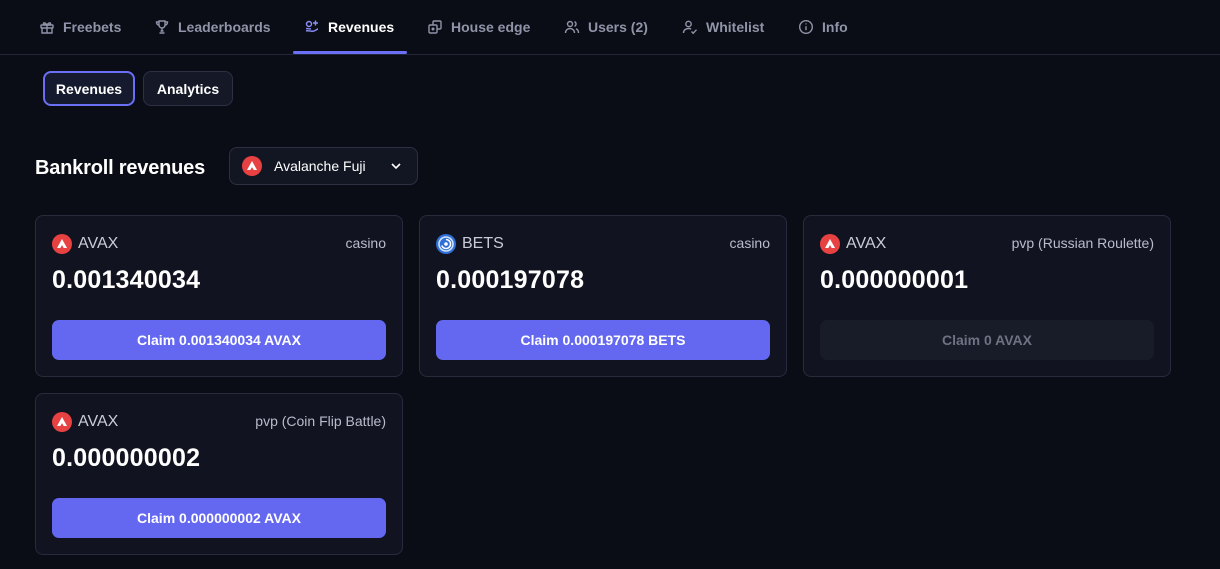 The image size is (1220, 569). I want to click on nav-tab-info: Info, so click(823, 27).